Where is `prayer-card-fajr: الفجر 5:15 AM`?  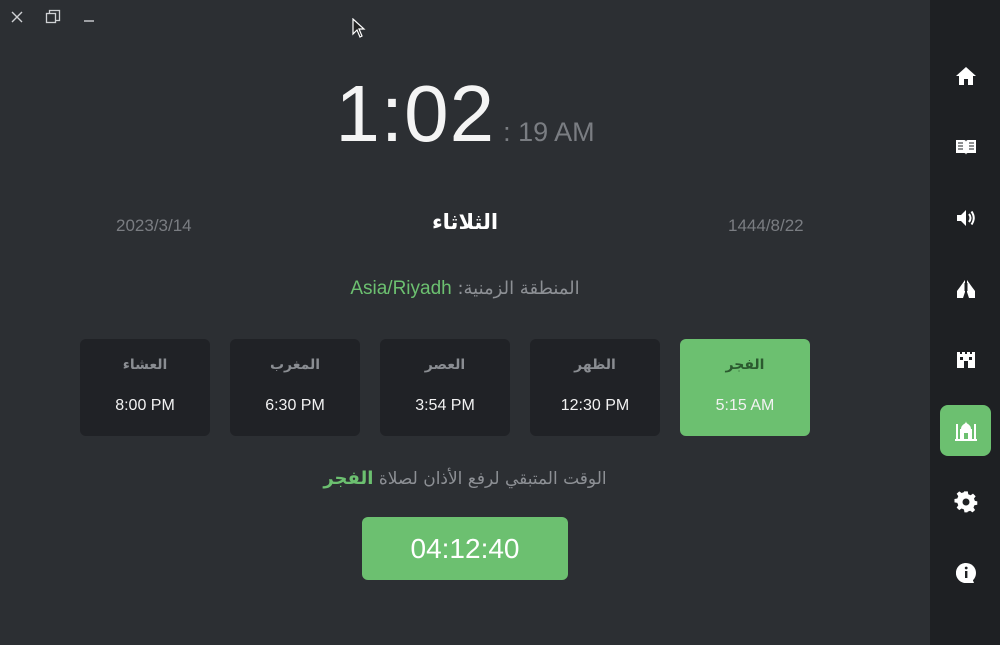
prayer-card-fajr: الفجر 5:15 AM is located at coordinates (745, 387).